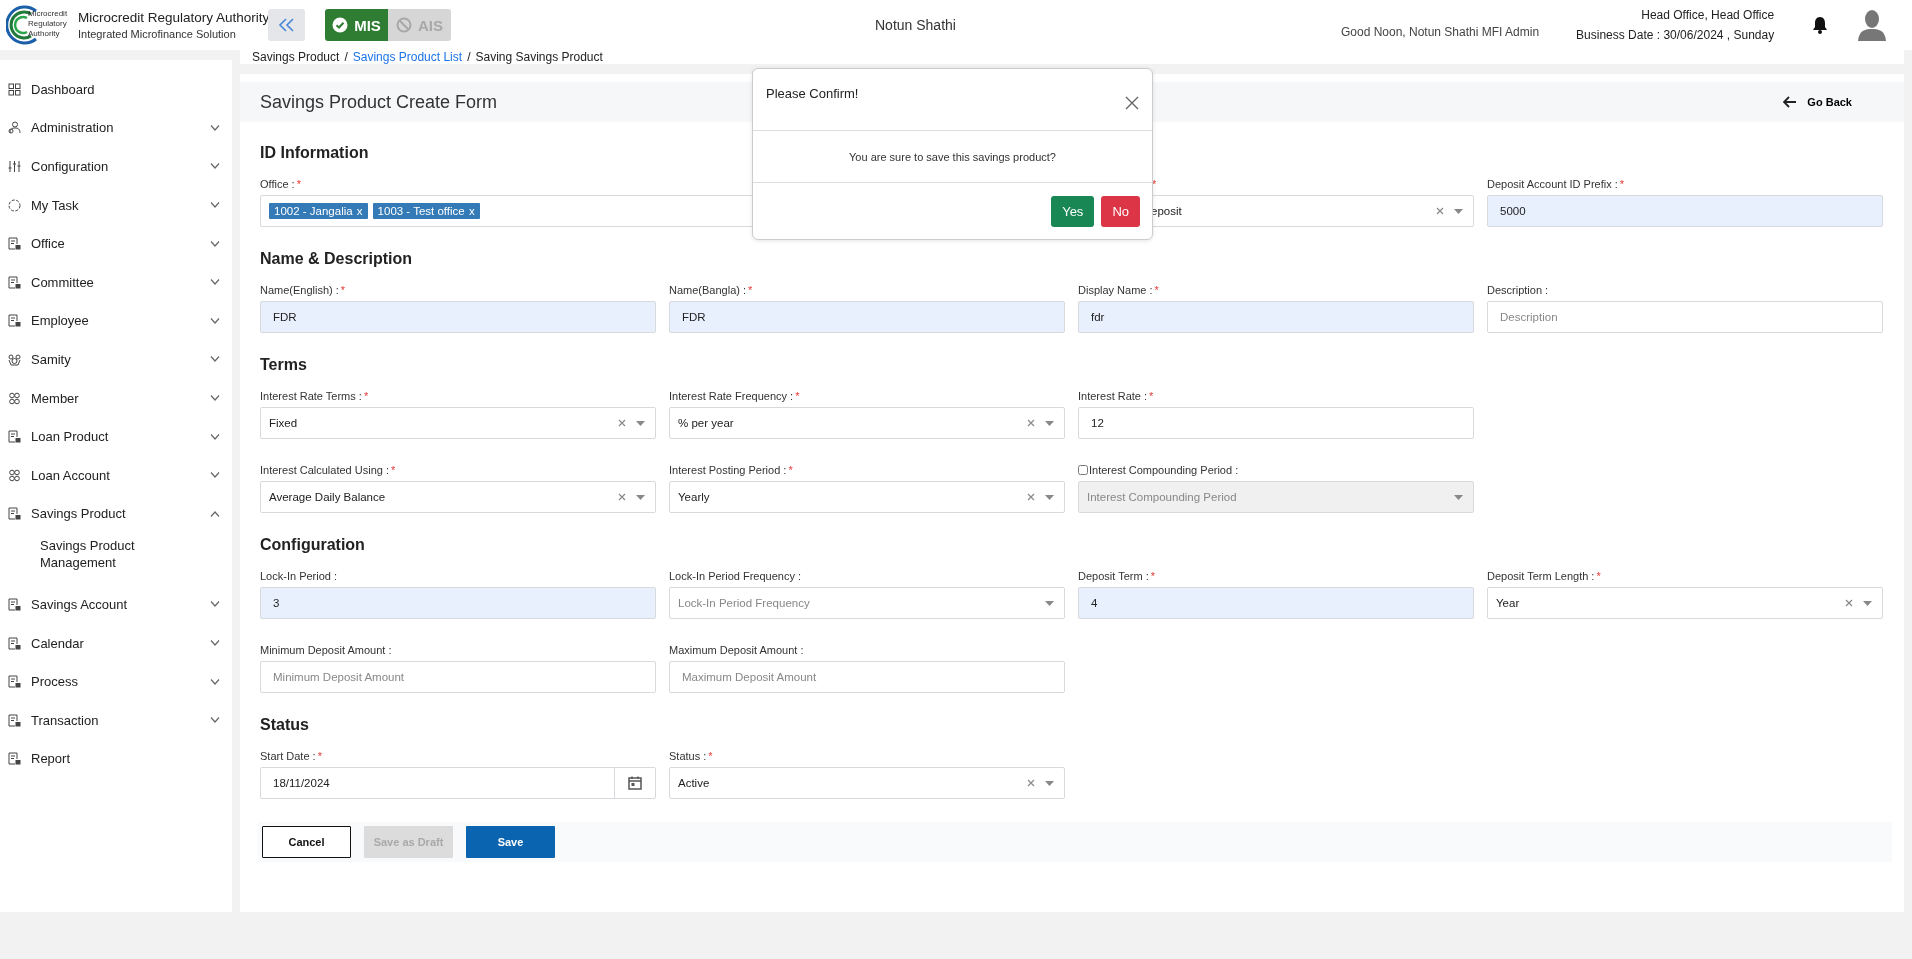 The height and width of the screenshot is (959, 1912). What do you see at coordinates (1518, 289) in the screenshot?
I see `field-label: Description :` at bounding box center [1518, 289].